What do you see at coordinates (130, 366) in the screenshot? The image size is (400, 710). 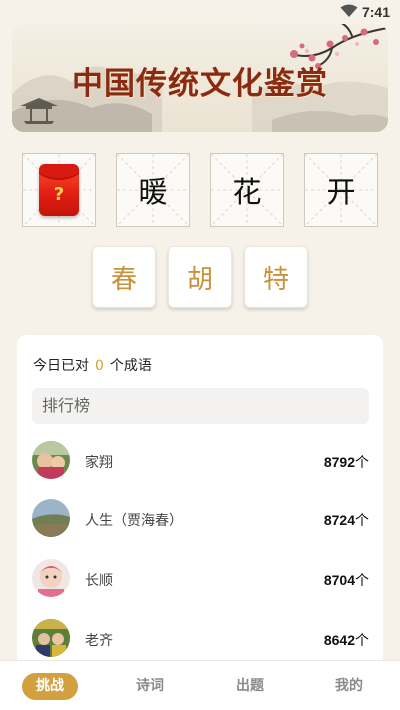 I see `today-stats-suffix: 个成语` at bounding box center [130, 366].